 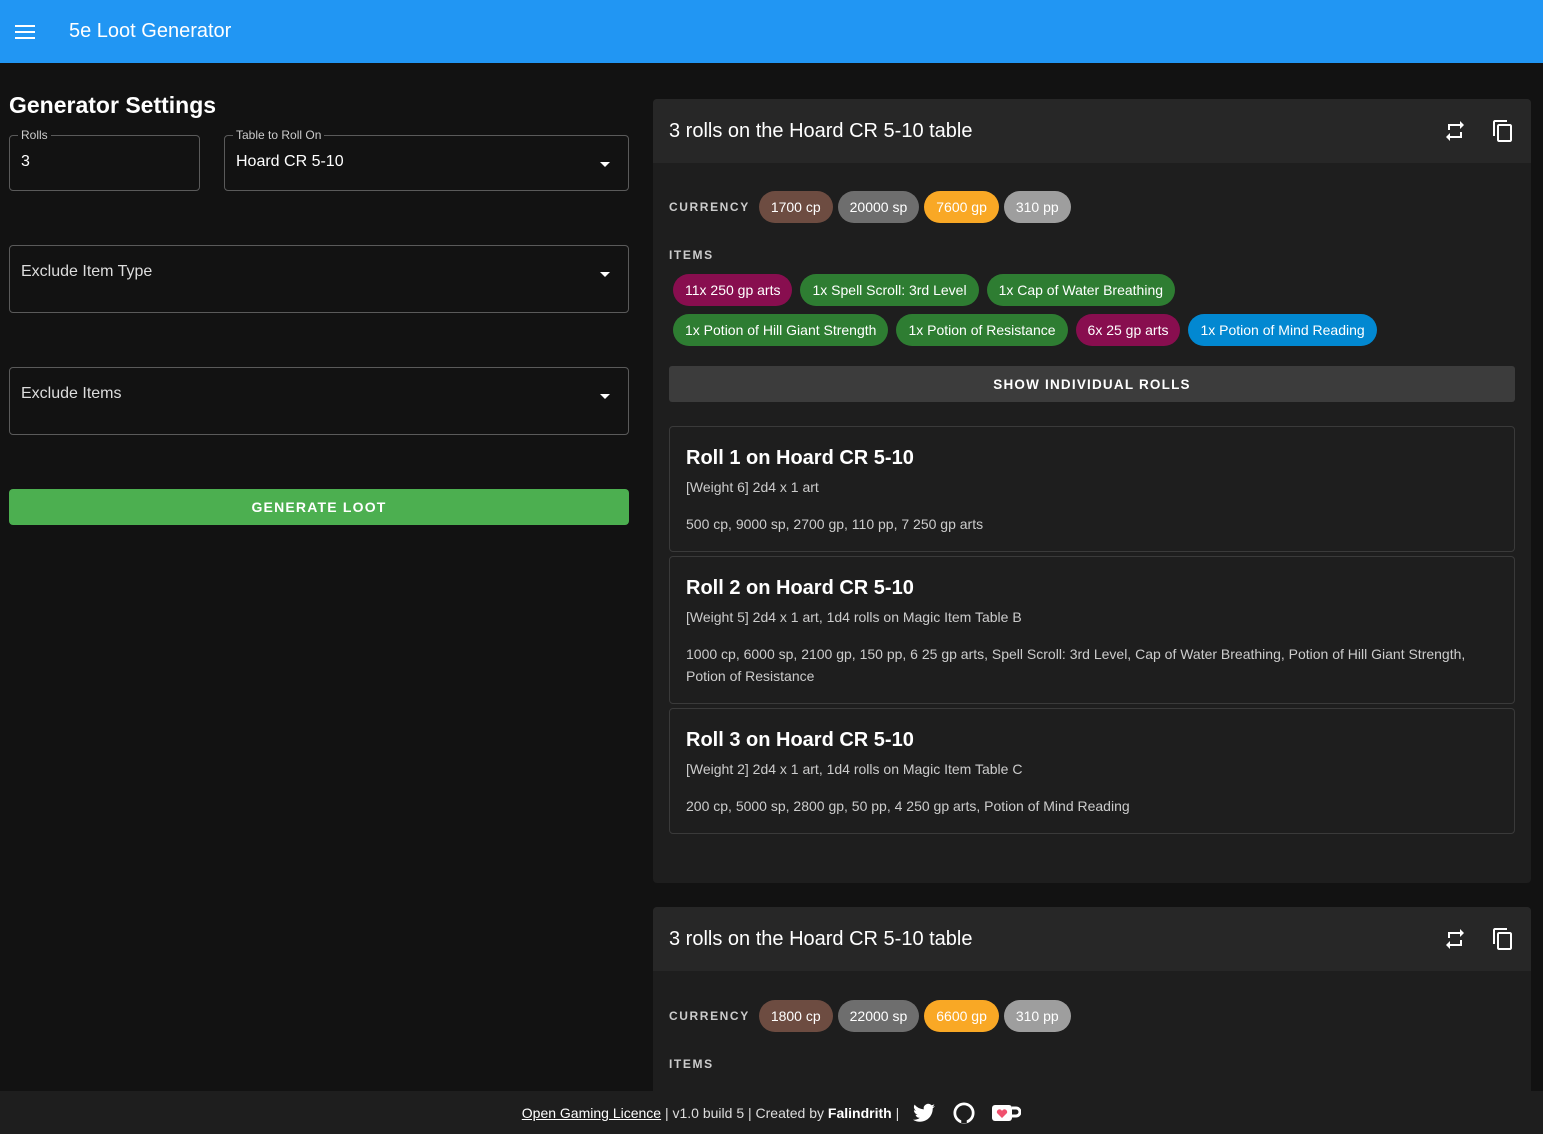 What do you see at coordinates (104, 159) in the screenshot?
I see `rolls-input: Rolls 3` at bounding box center [104, 159].